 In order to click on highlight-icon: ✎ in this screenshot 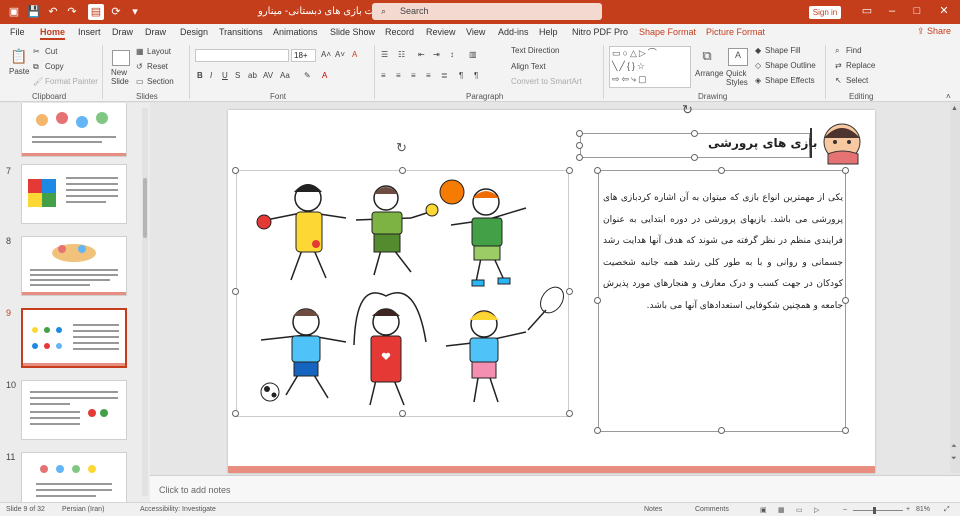, I will do `click(307, 75)`.